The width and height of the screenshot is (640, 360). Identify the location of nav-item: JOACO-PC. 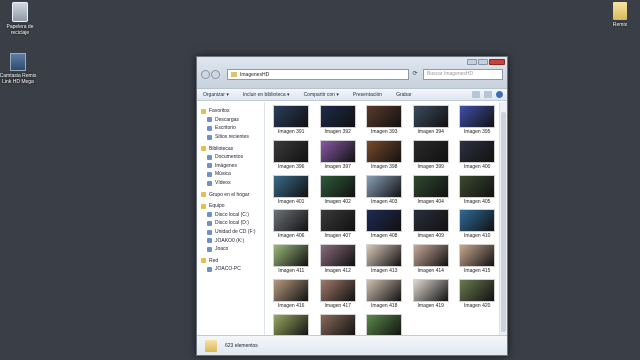
(230, 269).